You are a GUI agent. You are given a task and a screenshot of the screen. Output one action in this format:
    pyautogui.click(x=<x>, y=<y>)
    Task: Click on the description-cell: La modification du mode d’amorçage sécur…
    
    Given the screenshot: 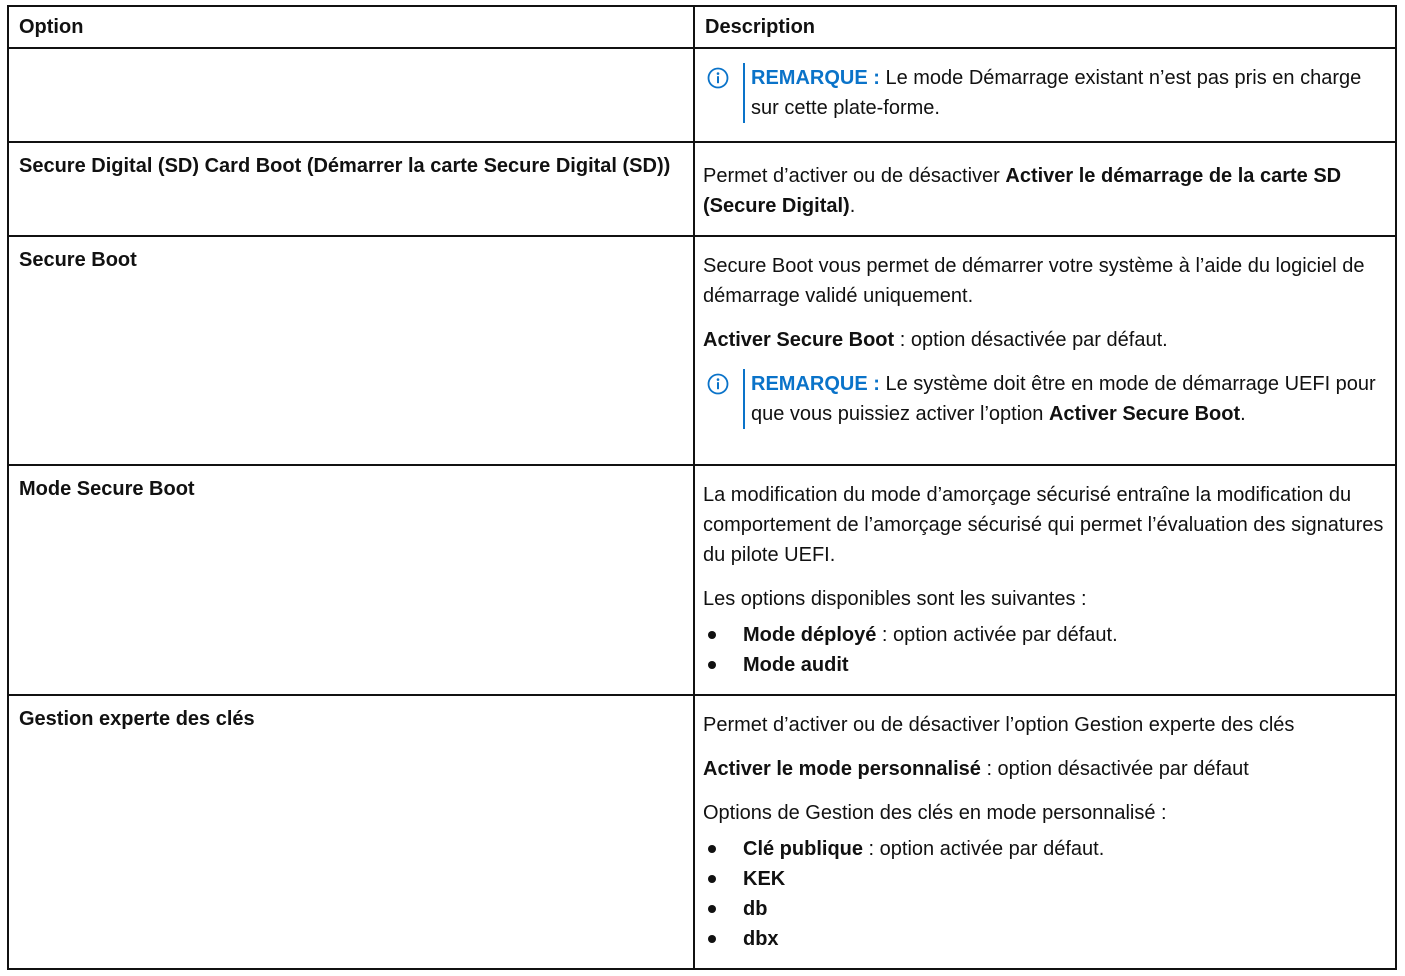 What is the action you would take?
    pyautogui.click(x=1045, y=580)
    